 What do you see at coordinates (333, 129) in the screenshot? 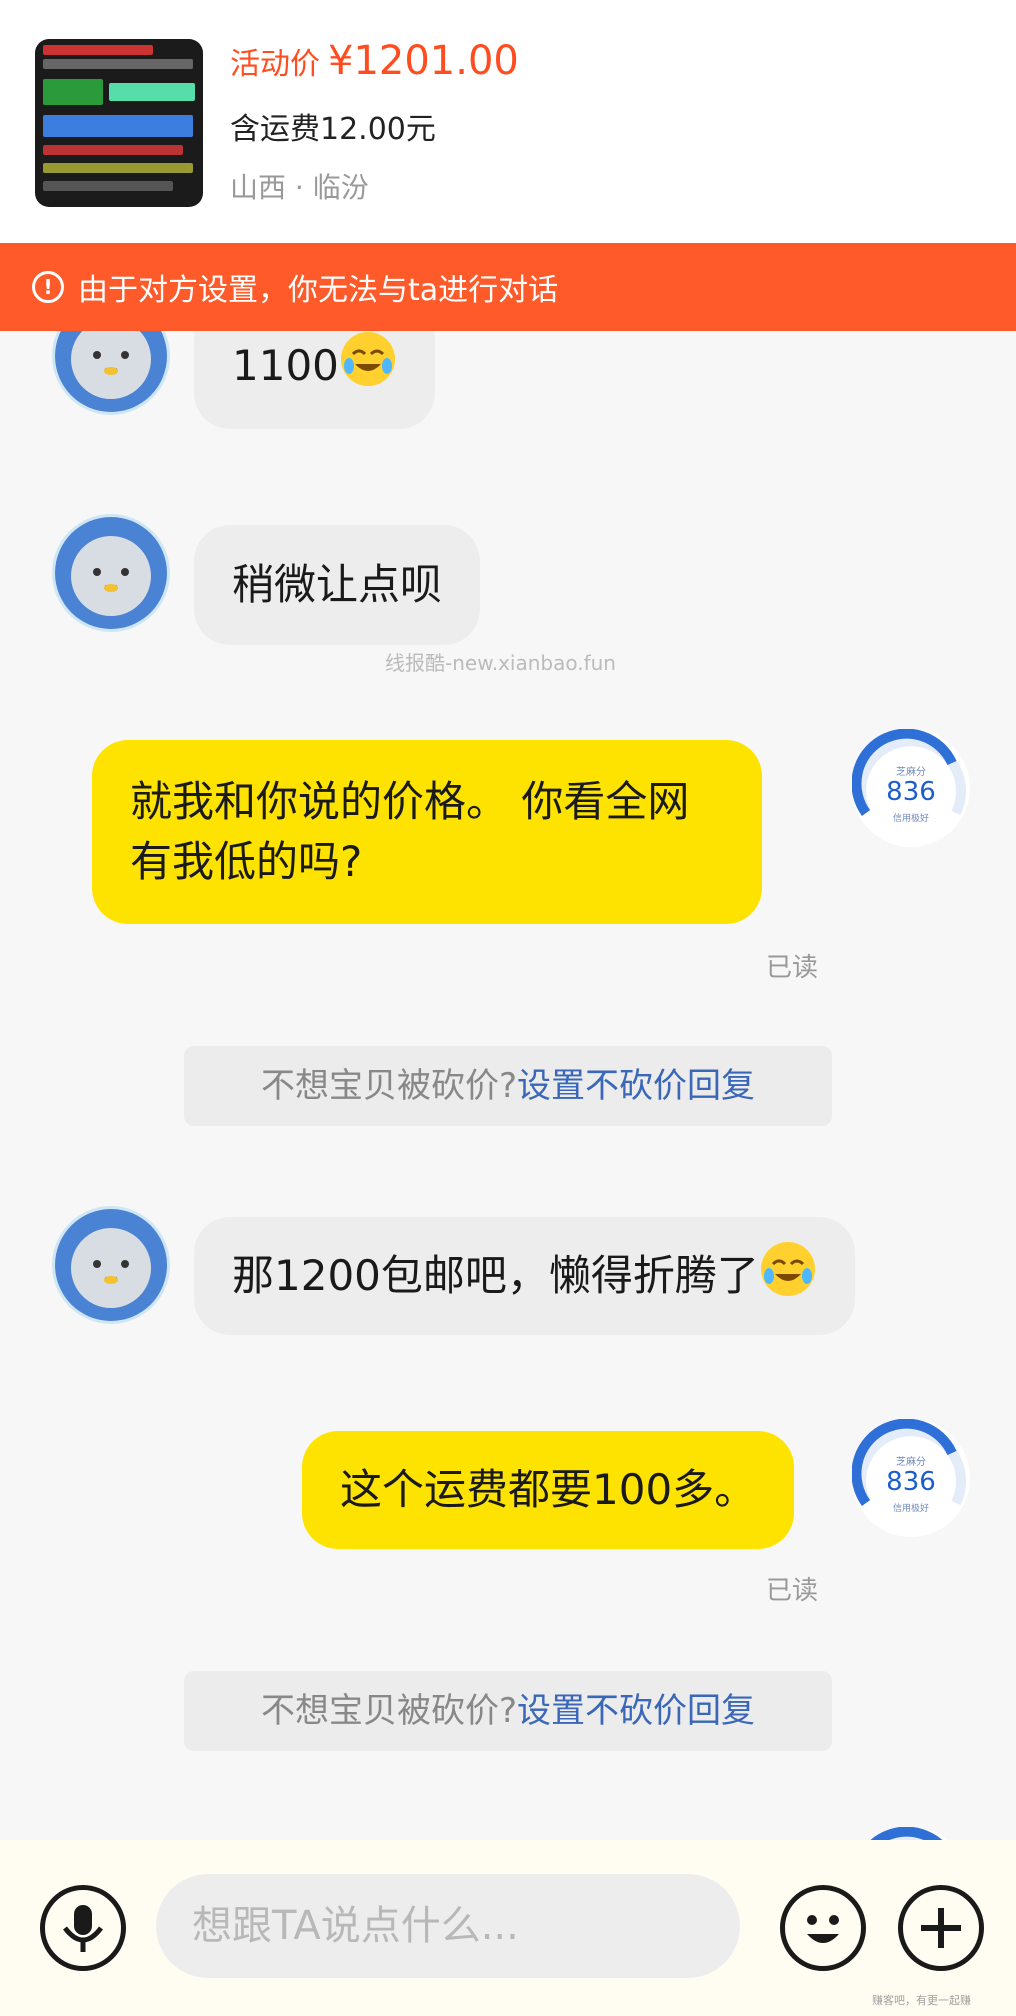
I see `shipping-info: 含运费12.00元` at bounding box center [333, 129].